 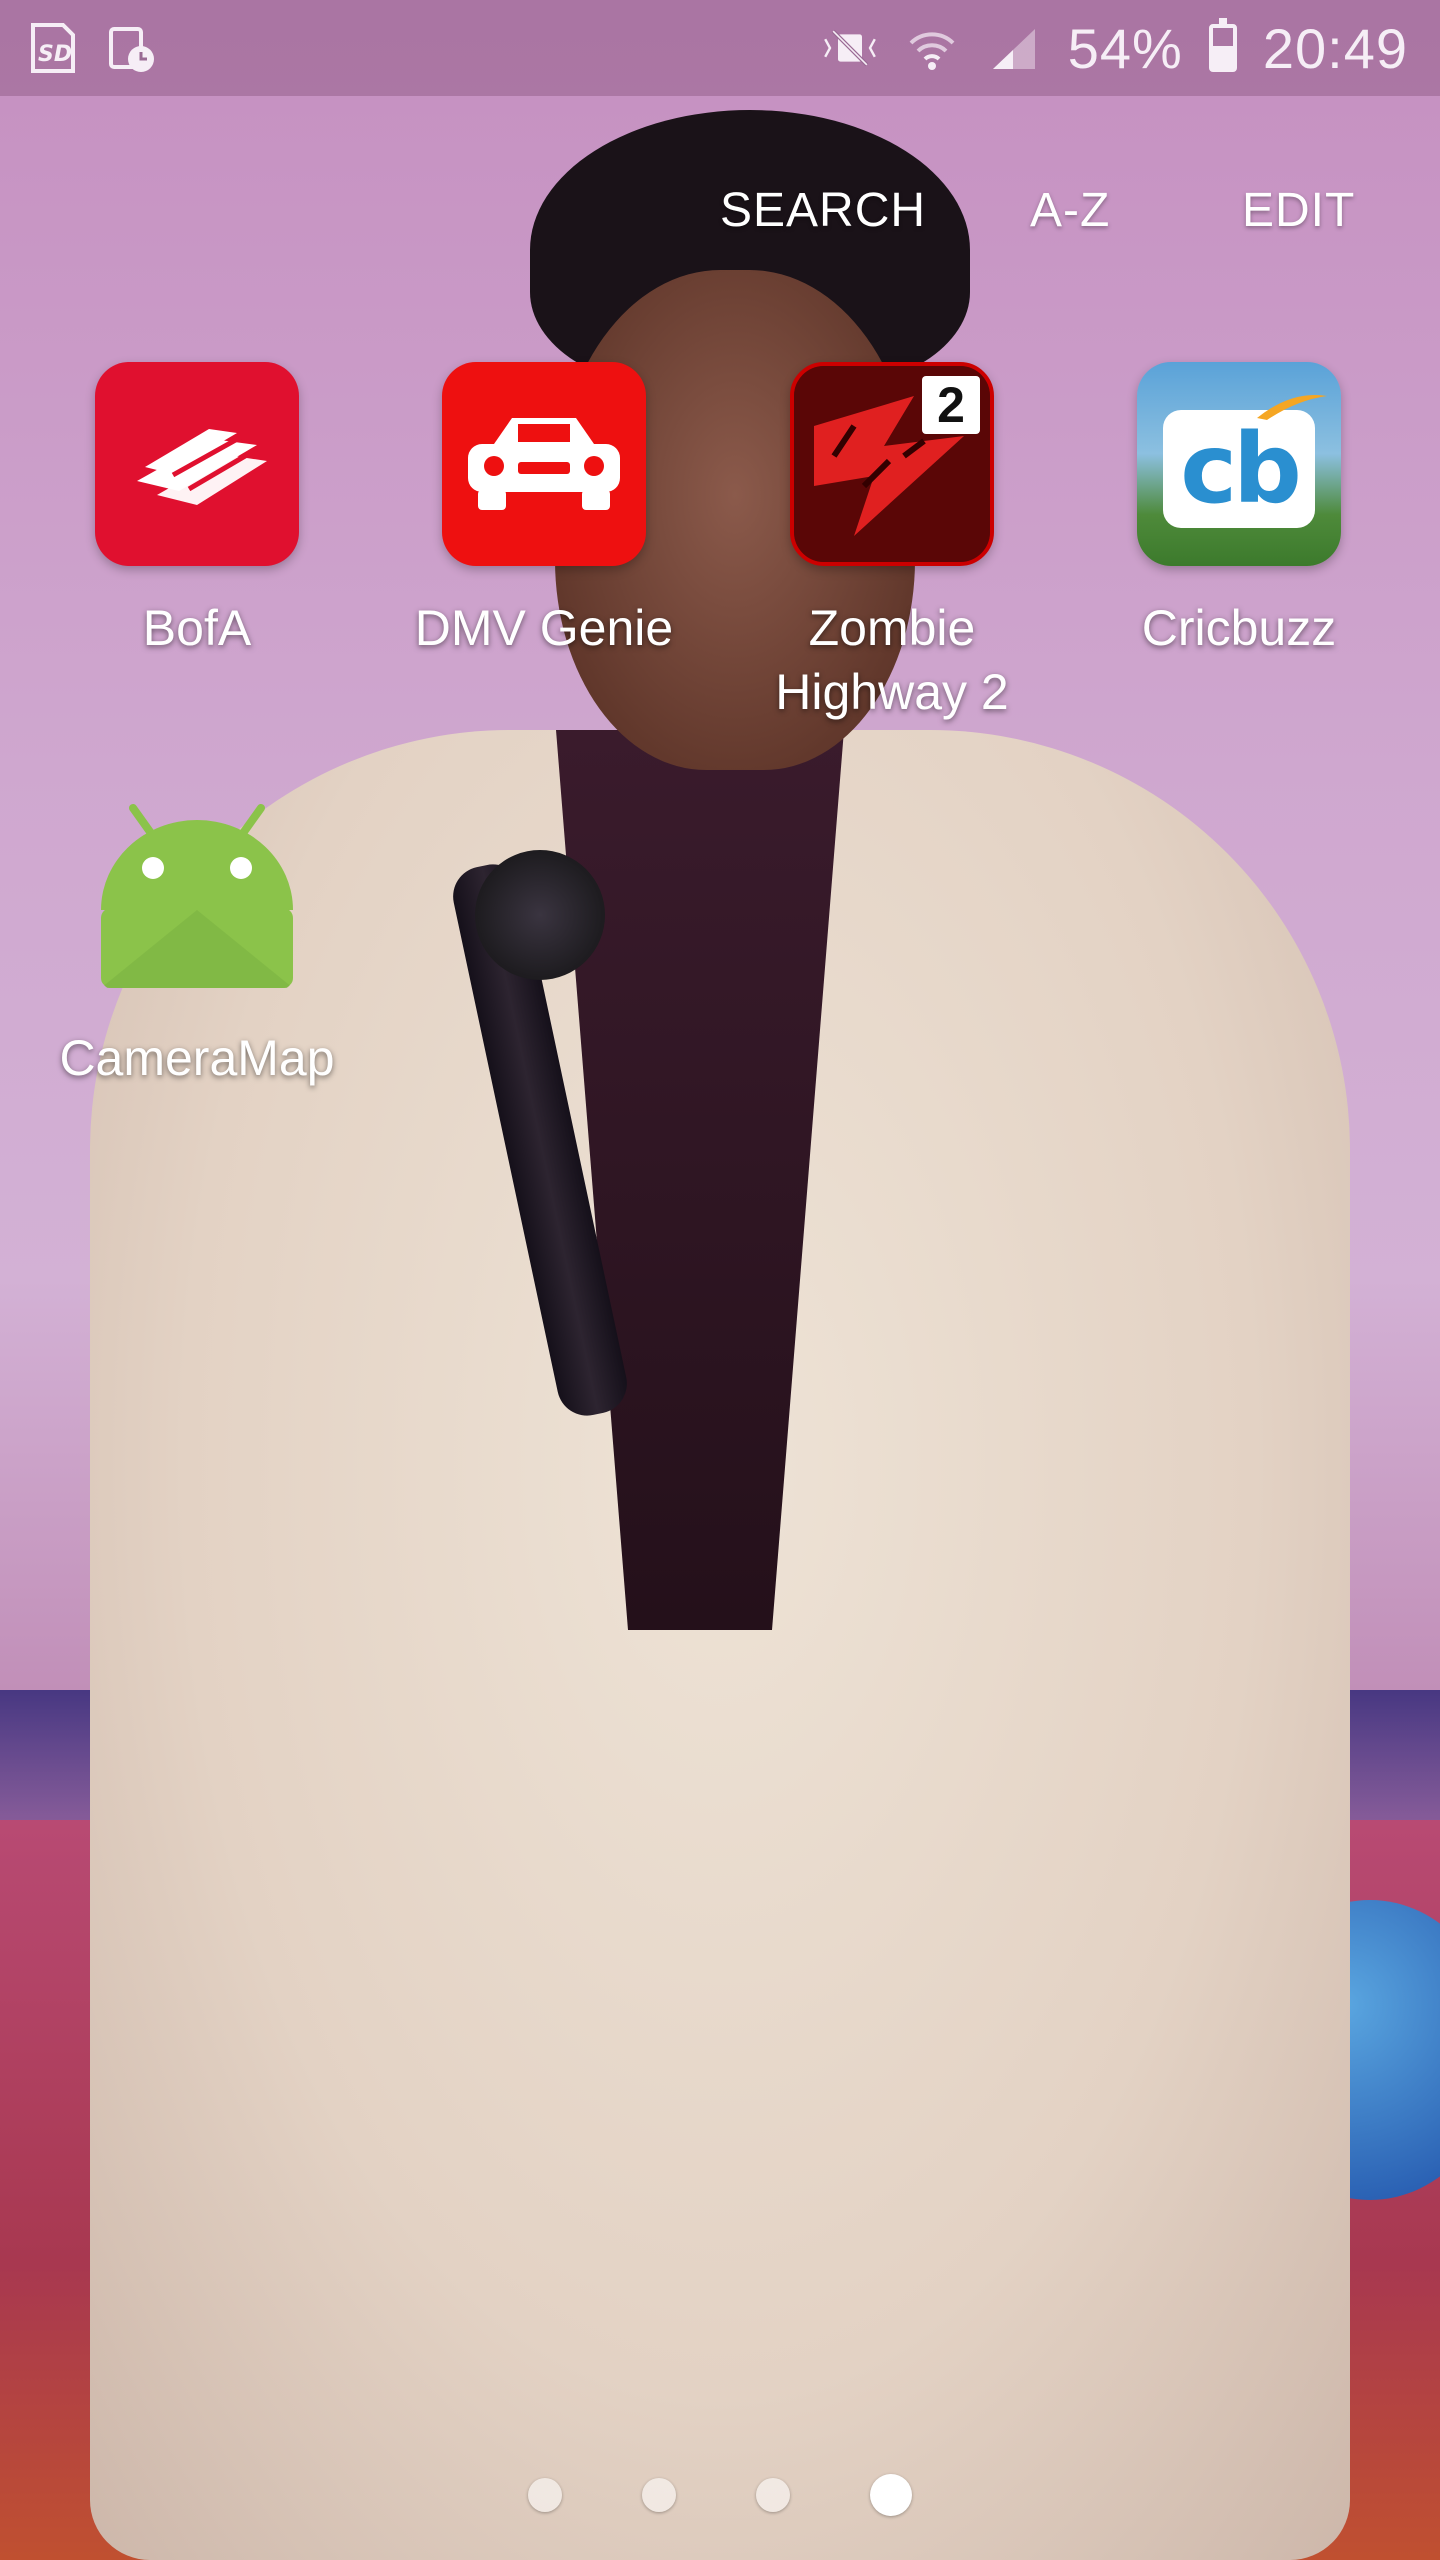 I want to click on app-label: BofA, so click(x=197, y=628).